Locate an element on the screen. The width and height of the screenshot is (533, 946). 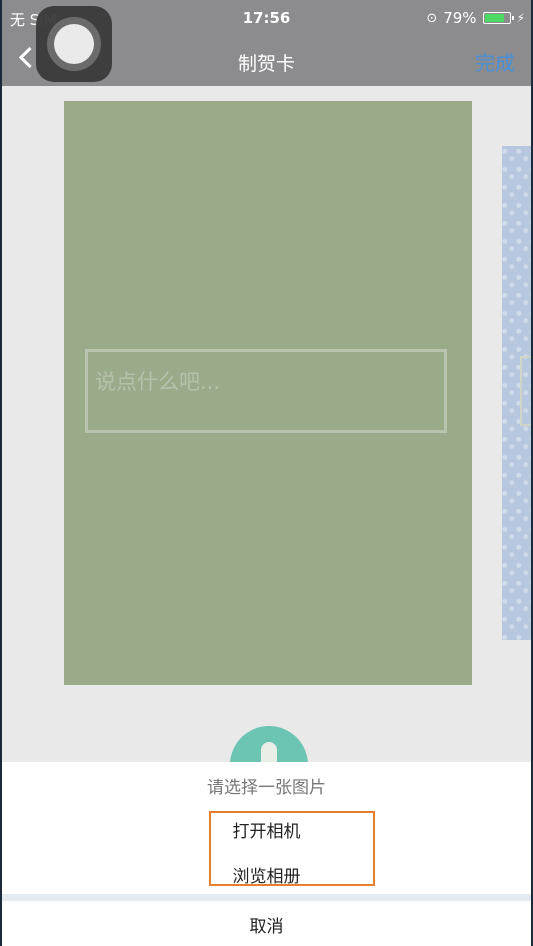
battery-level-fill is located at coordinates (494, 18).